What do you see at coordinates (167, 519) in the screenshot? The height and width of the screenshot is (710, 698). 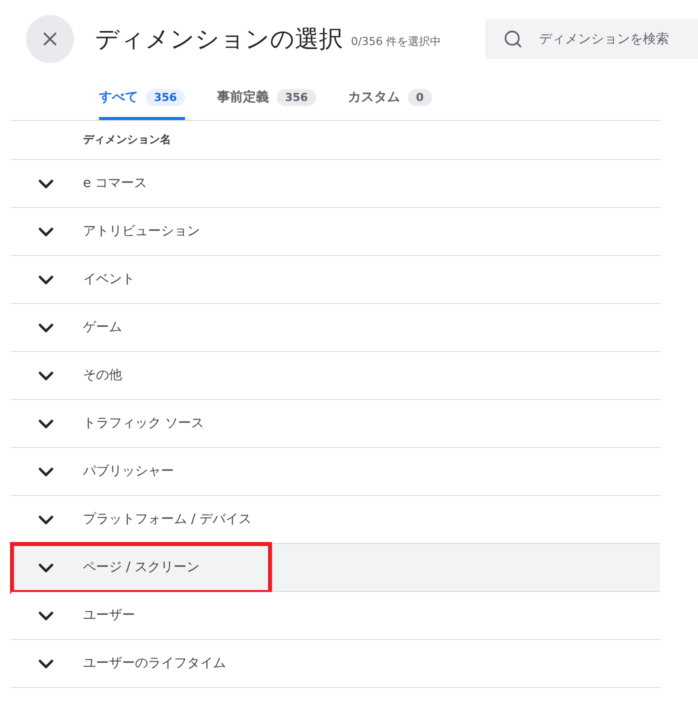 I see `row-label: プラットフォーム / デバイス` at bounding box center [167, 519].